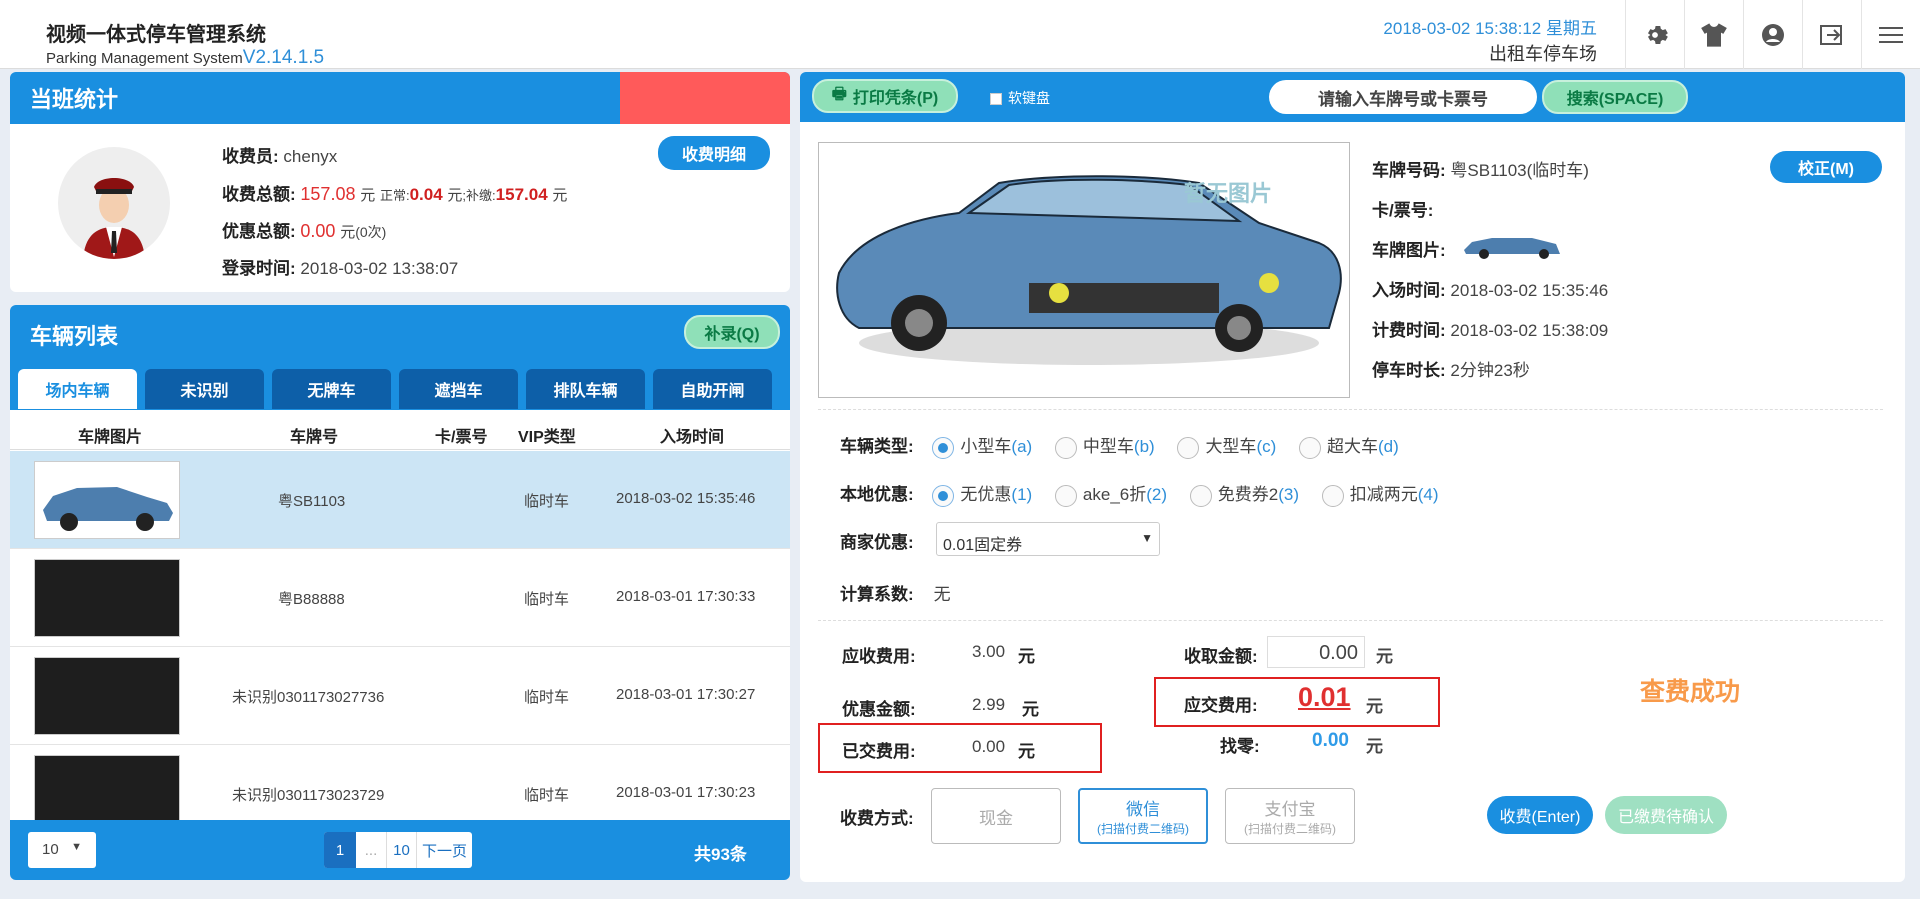  I want to click on due-amount: 0.01, so click(1324, 697).